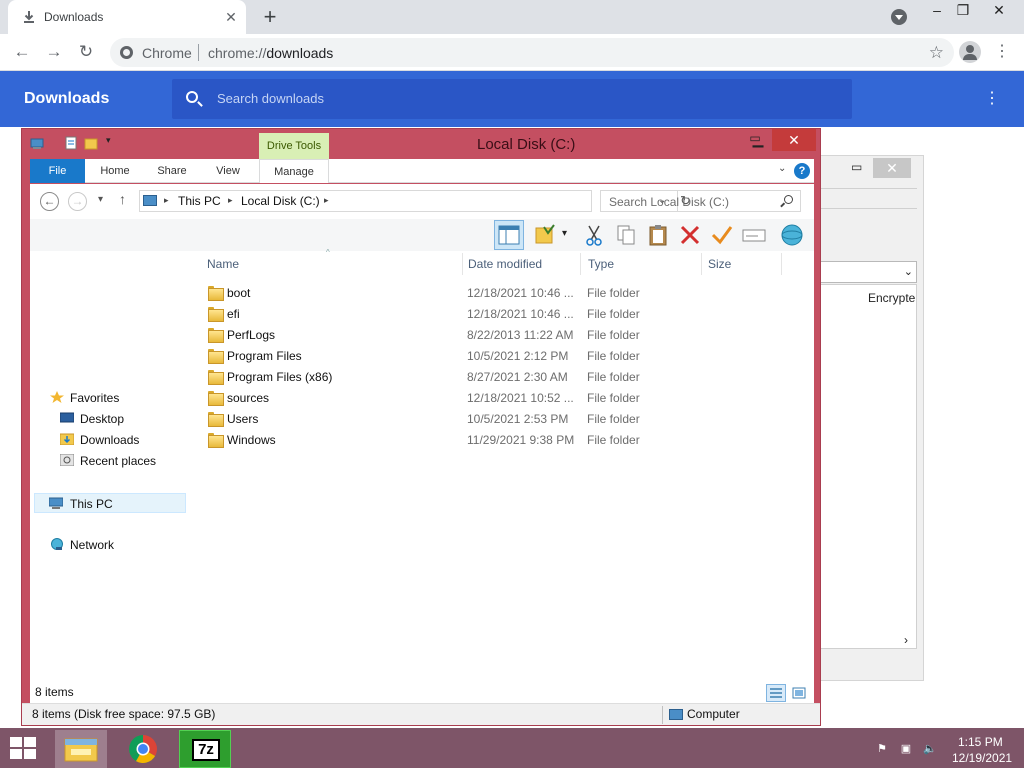 The width and height of the screenshot is (1024, 771). I want to click on file-date: 8/22/2013 11:22 AM, so click(520, 335).